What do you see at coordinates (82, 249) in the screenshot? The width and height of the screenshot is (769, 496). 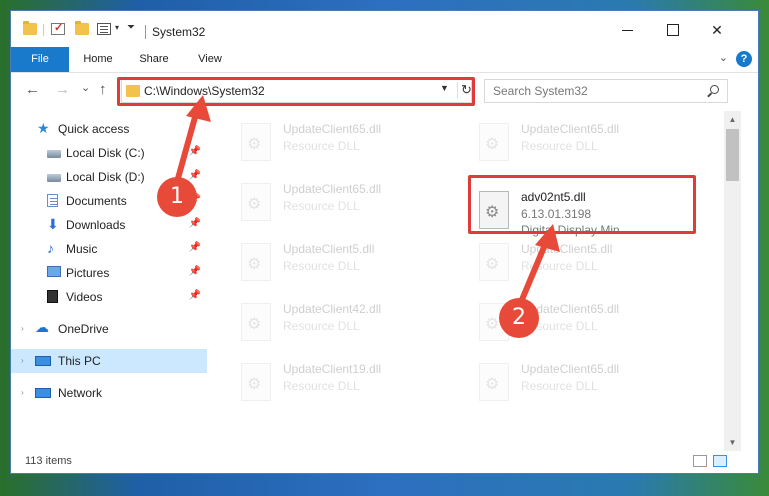 I see `sidebar-item-label: Music` at bounding box center [82, 249].